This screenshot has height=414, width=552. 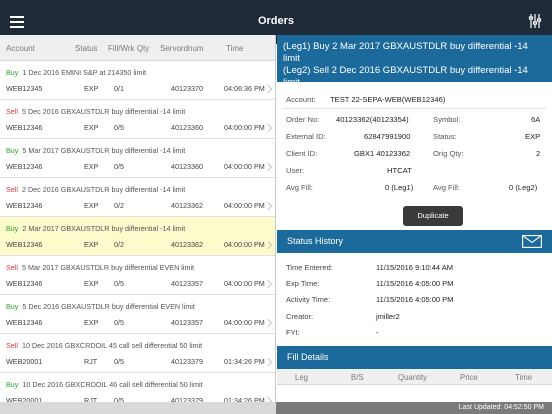 I want to click on mail-icon, so click(x=532, y=241).